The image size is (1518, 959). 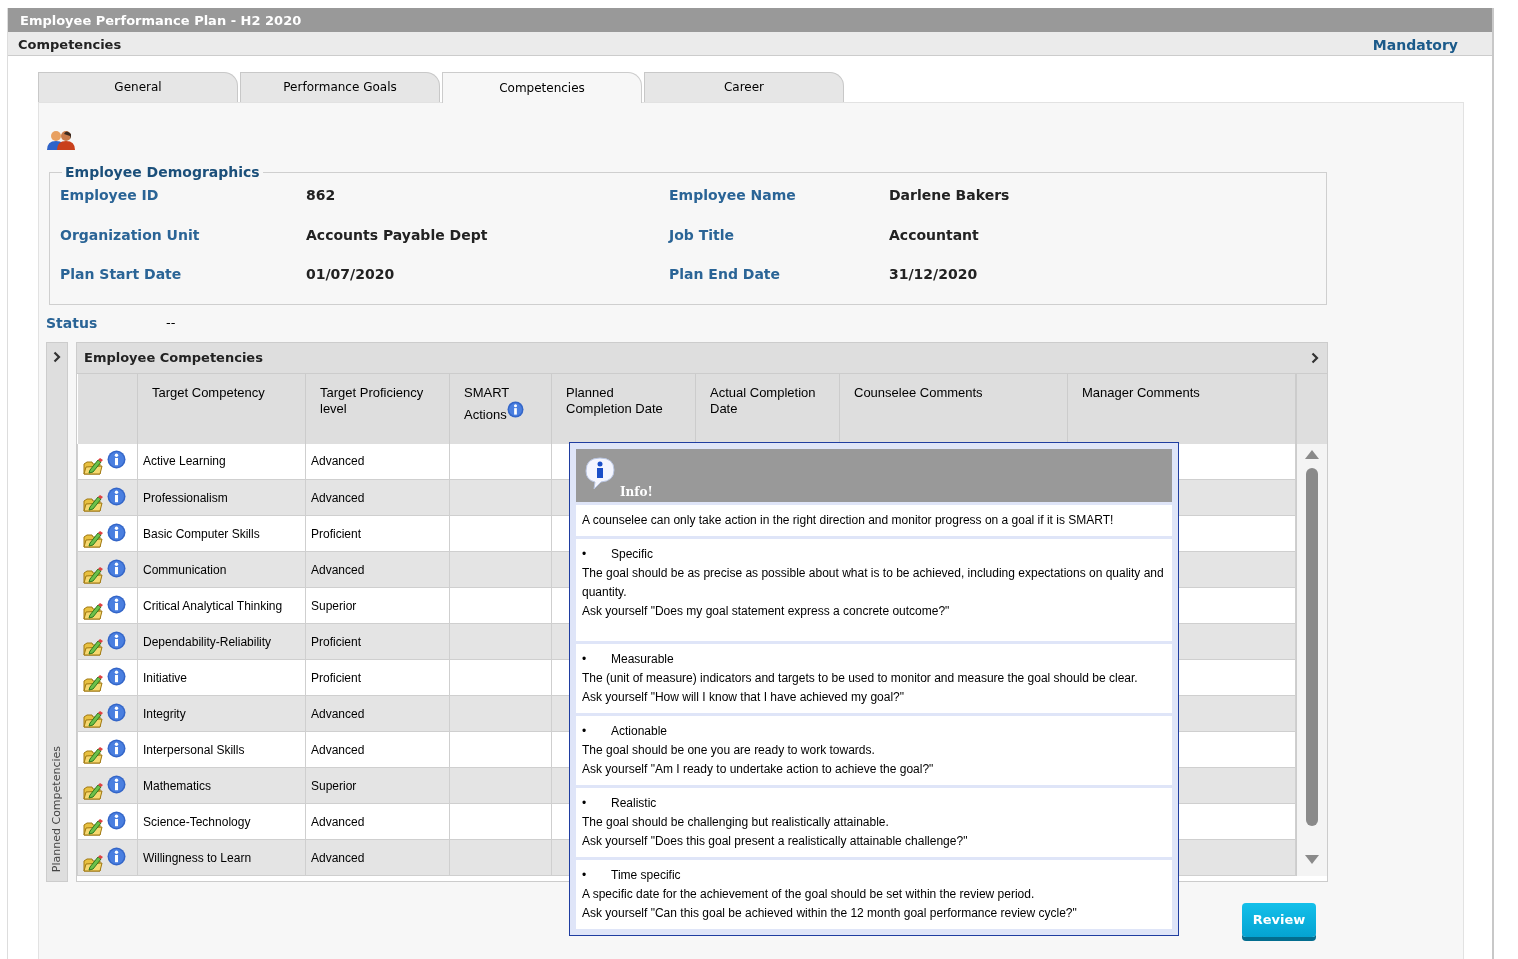 I want to click on column-header: Target Proficiency level, so click(x=372, y=400).